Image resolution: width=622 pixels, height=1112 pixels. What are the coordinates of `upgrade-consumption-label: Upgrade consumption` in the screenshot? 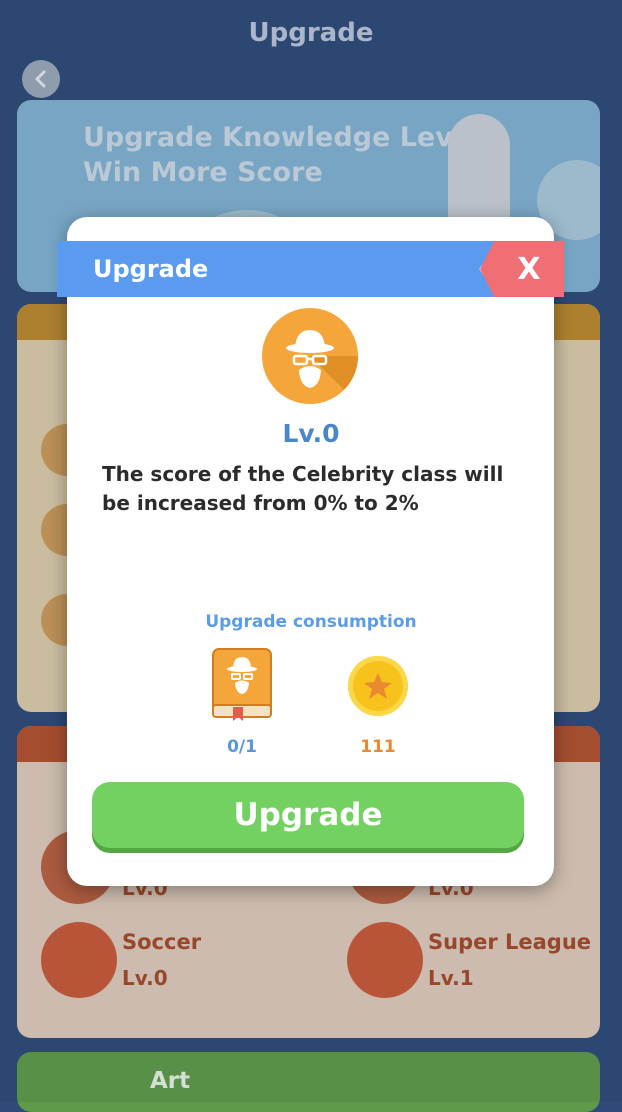 It's located at (311, 622).